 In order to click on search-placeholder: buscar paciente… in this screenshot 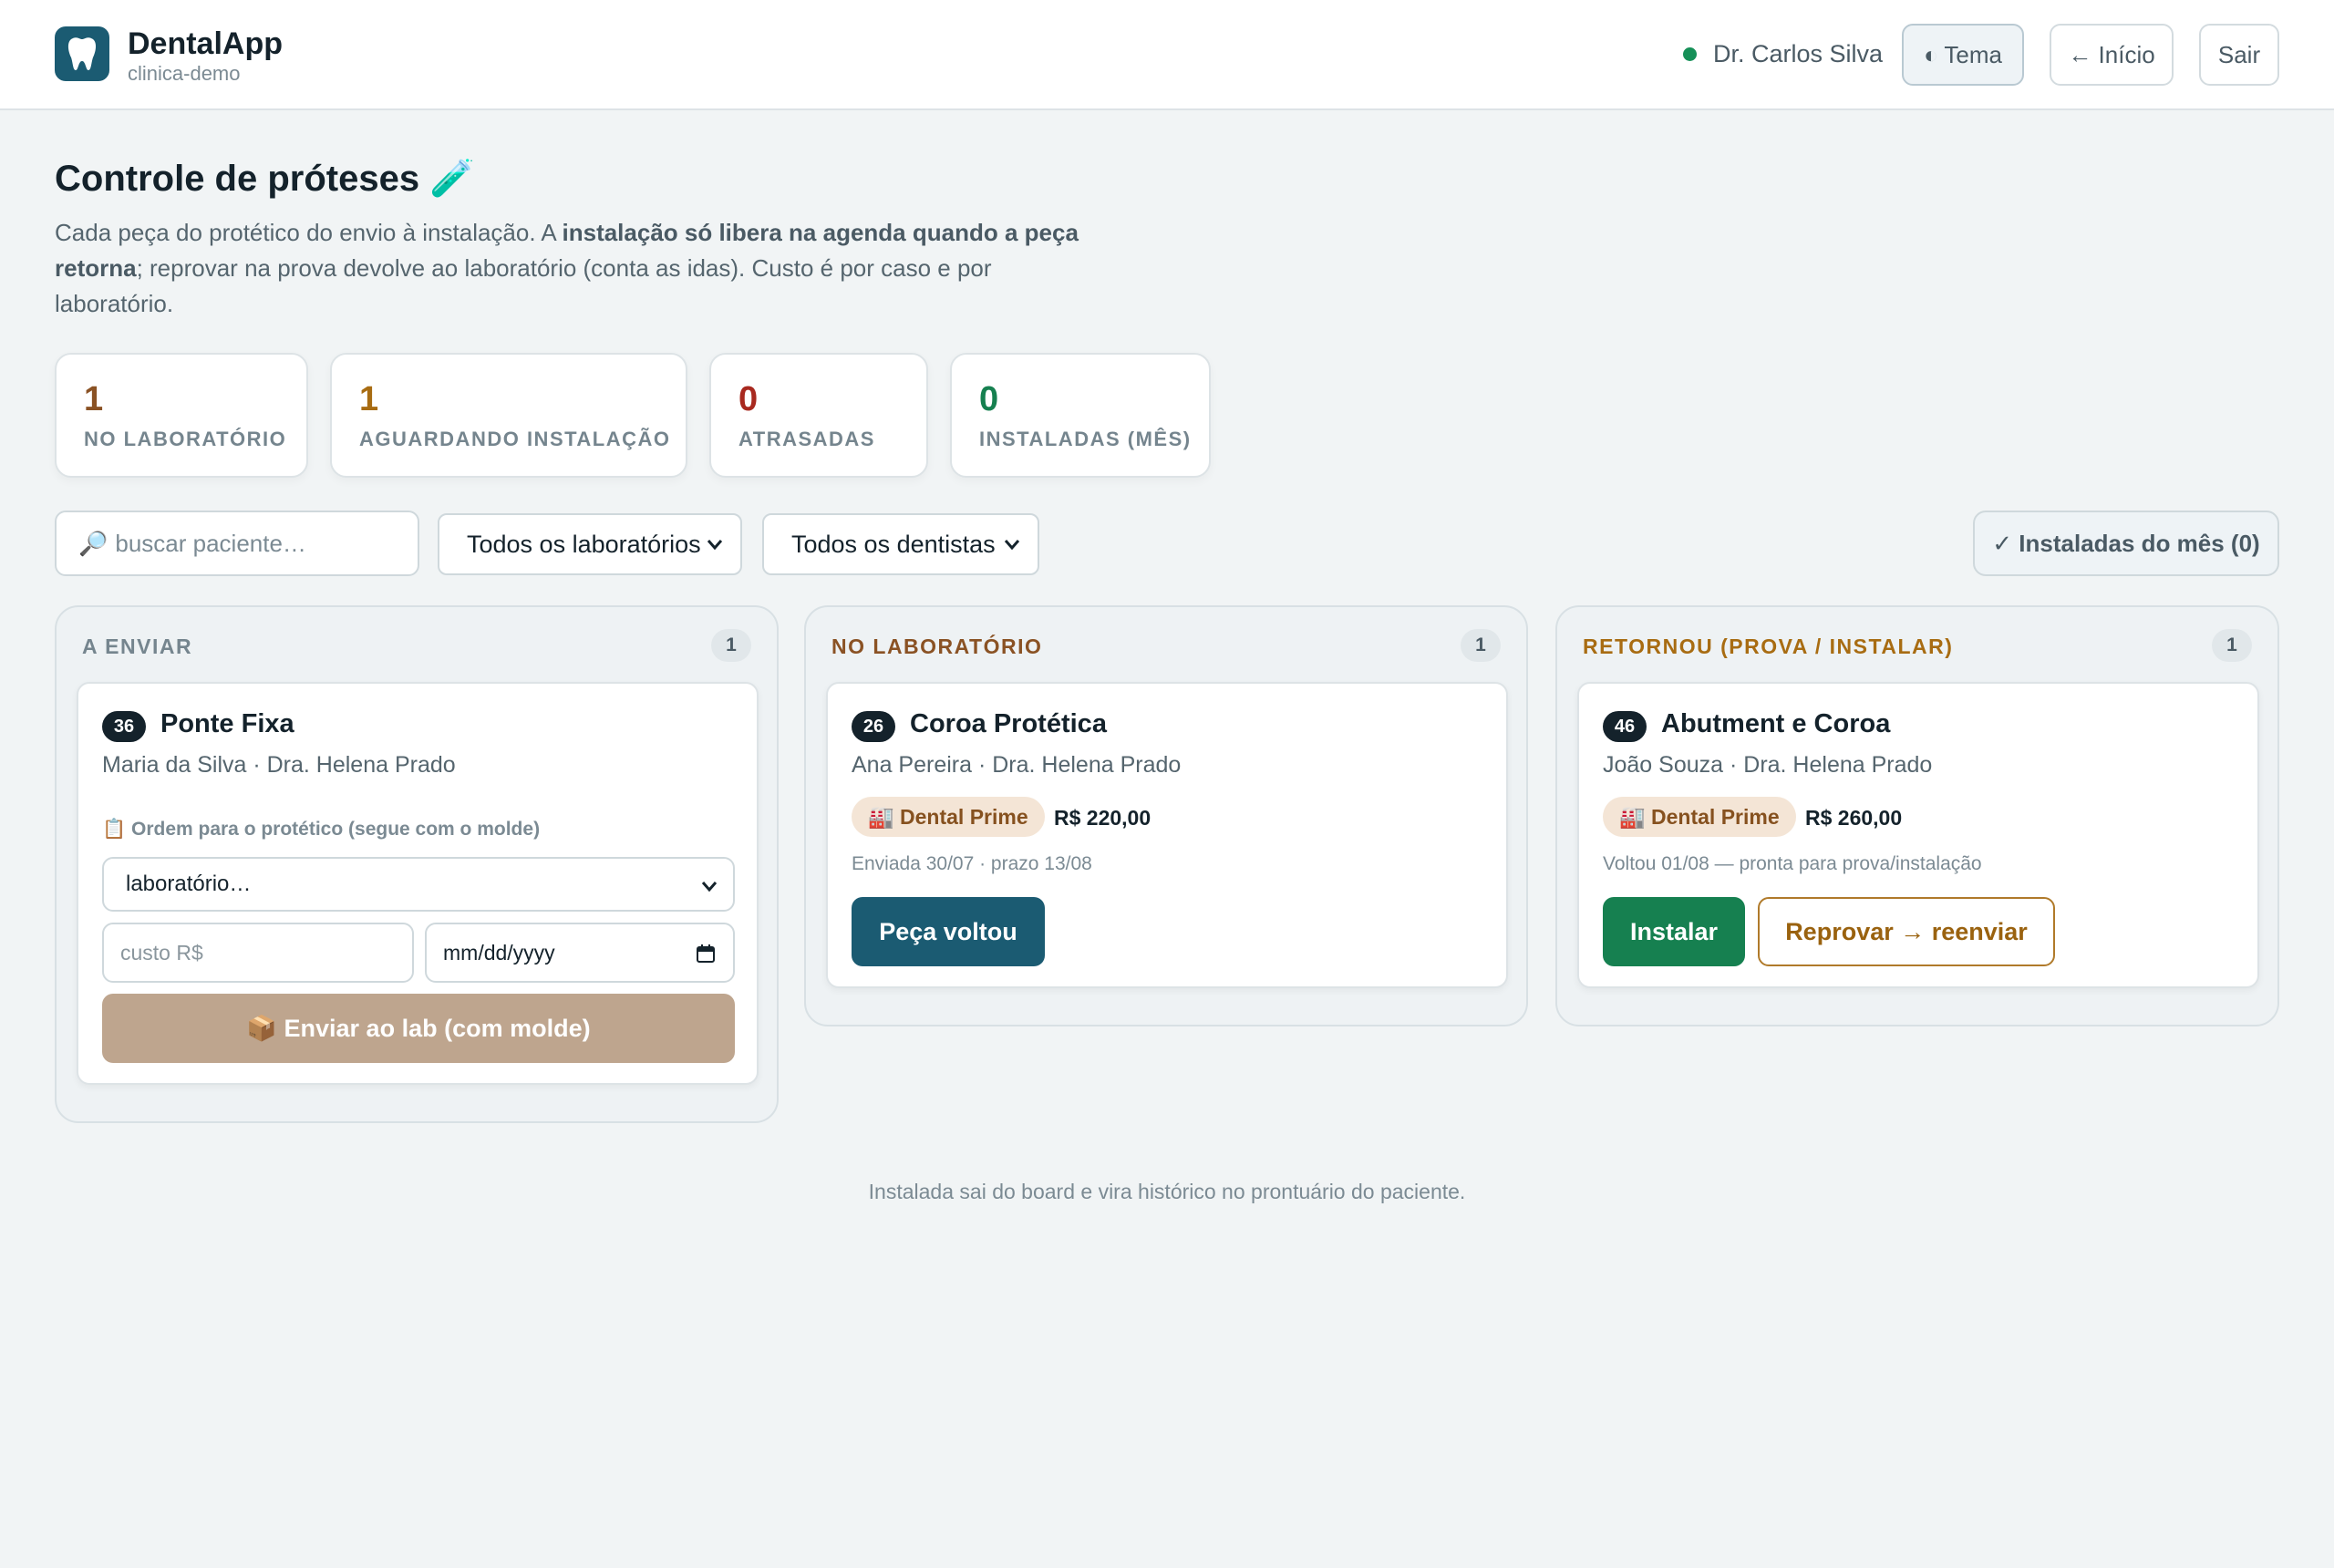, I will do `click(210, 543)`.